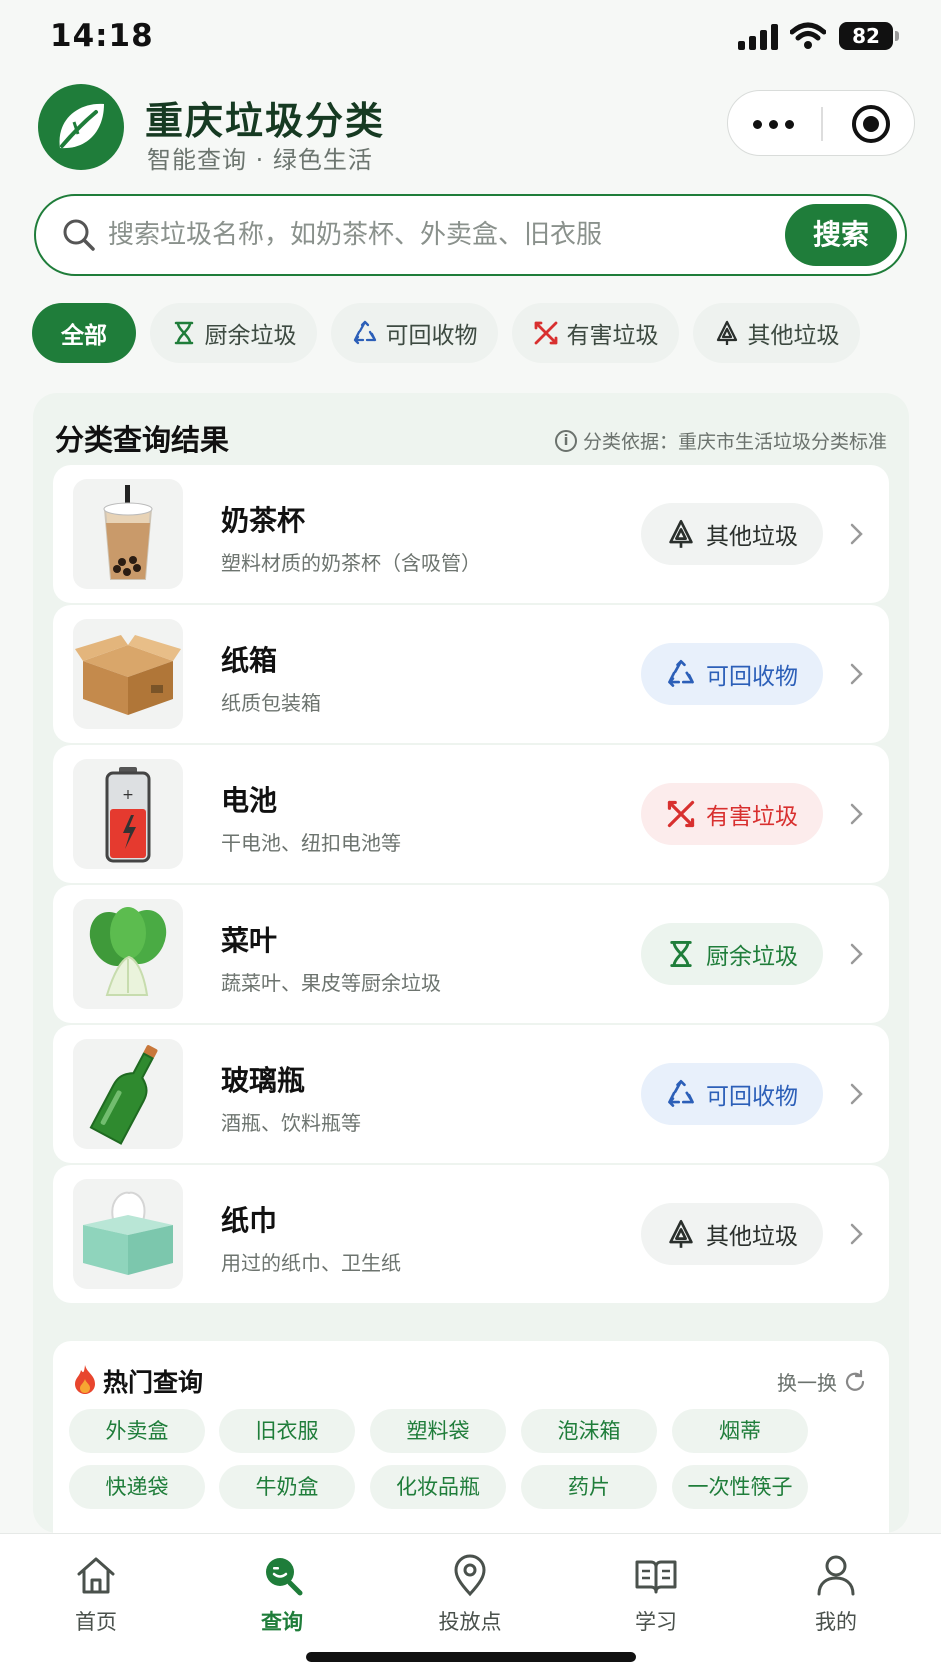 The width and height of the screenshot is (941, 1672). Describe the element at coordinates (96, 1575) in the screenshot. I see `home-icon` at that location.